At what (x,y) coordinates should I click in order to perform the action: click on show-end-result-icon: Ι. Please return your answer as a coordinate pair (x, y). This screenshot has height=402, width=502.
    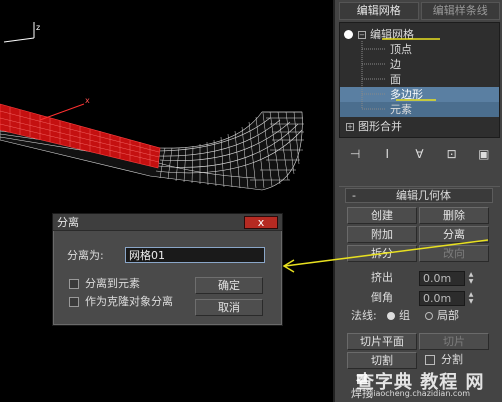
    Looking at the image, I should click on (387, 154).